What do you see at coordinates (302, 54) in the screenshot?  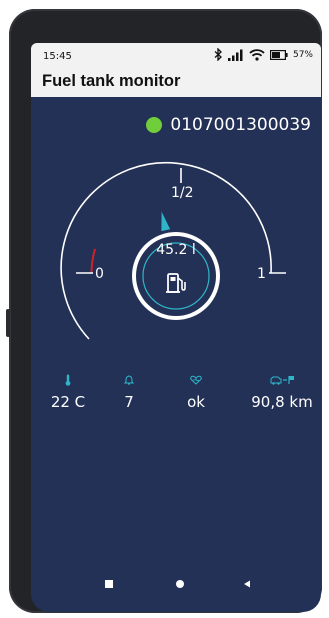 I see `battery-percent: 57%` at bounding box center [302, 54].